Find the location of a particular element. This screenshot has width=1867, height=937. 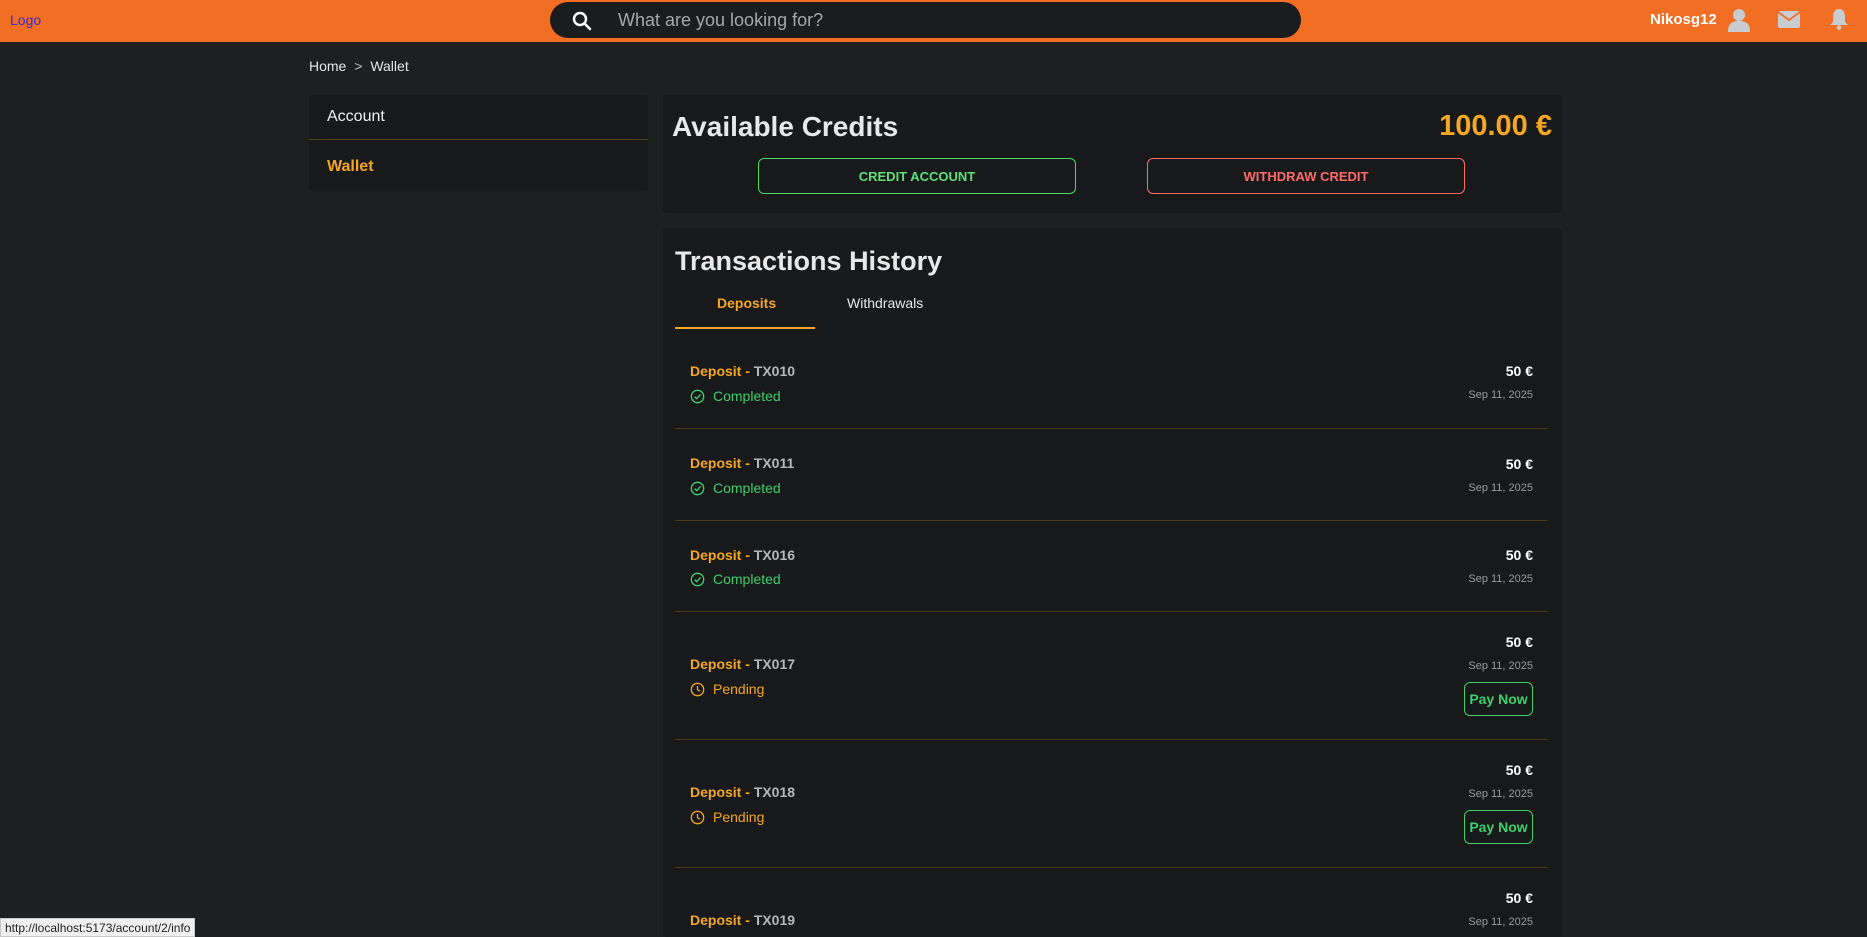

breadcrumb-home: Home is located at coordinates (327, 66).